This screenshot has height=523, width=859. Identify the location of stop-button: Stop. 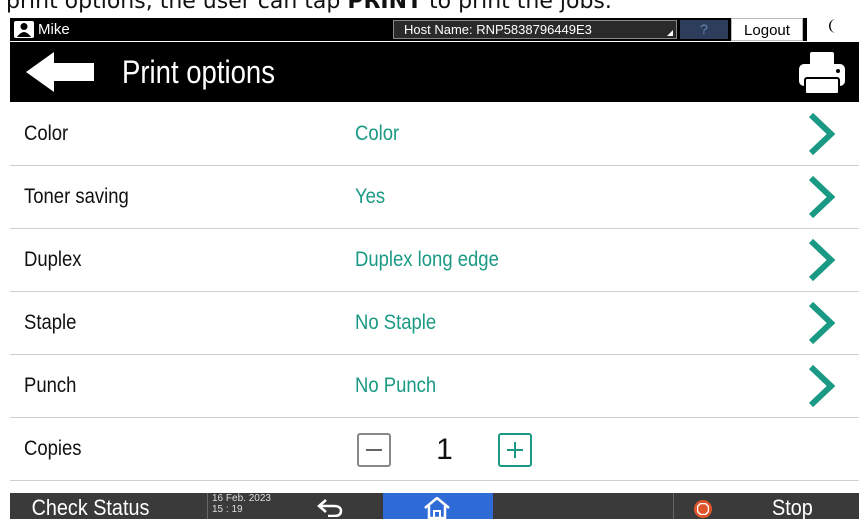
(766, 506).